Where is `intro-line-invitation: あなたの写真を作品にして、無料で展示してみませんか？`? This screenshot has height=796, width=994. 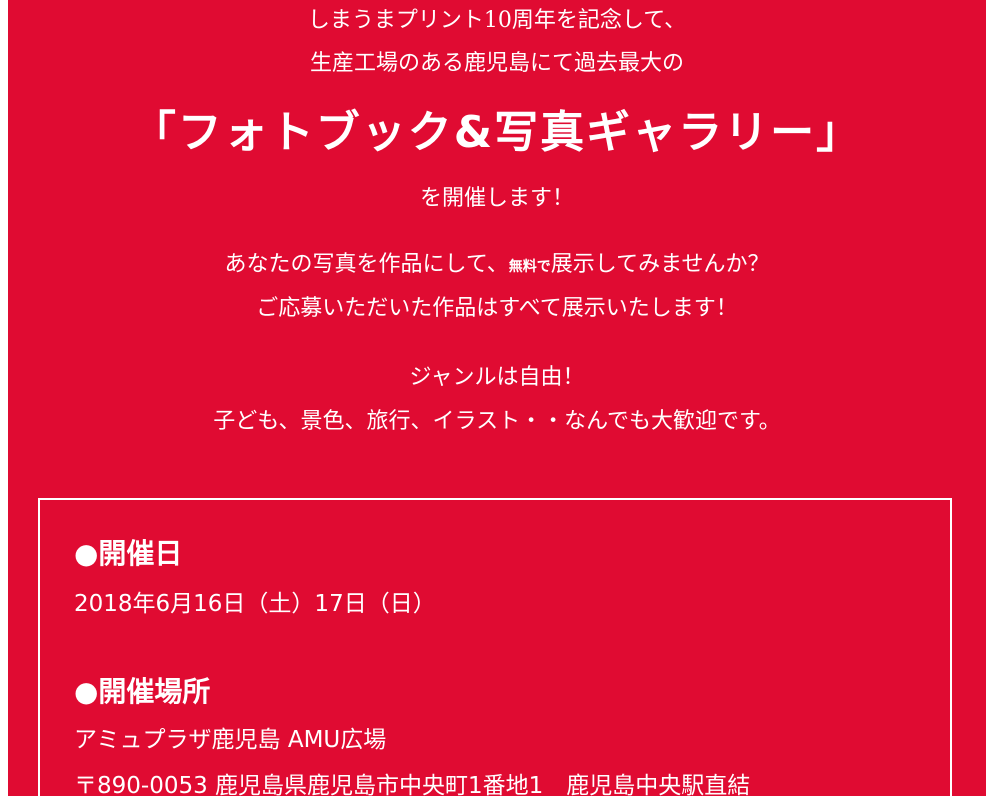
intro-line-invitation: あなたの写真を作品にして、無料で展示してみませんか？ is located at coordinates (497, 262).